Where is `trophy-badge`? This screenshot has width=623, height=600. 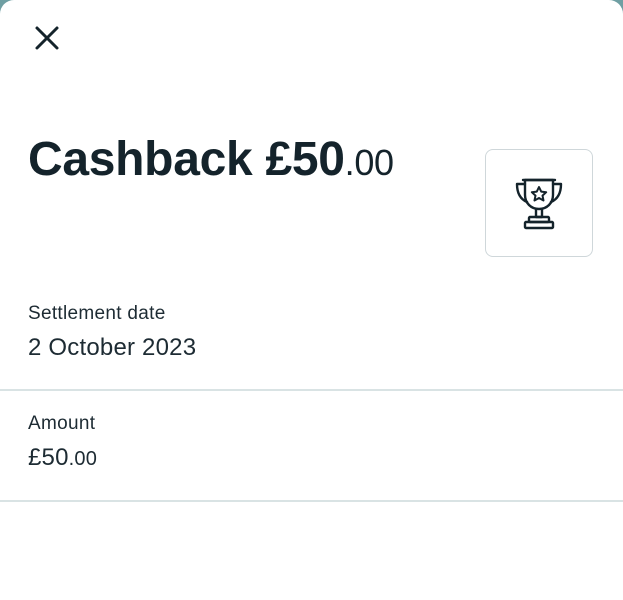 trophy-badge is located at coordinates (539, 203).